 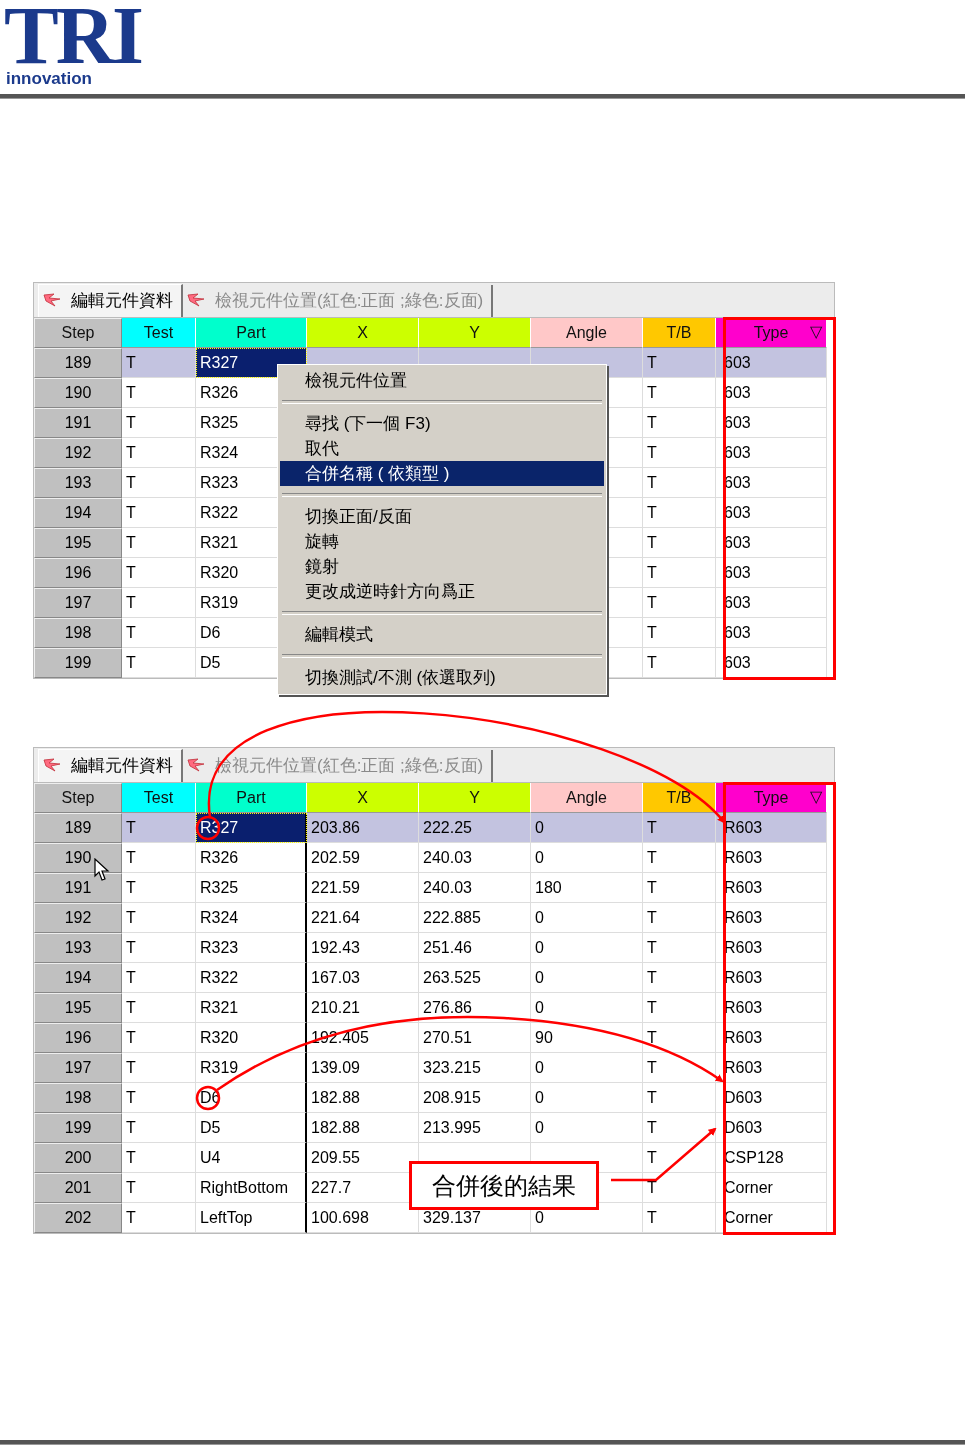 What do you see at coordinates (363, 1068) in the screenshot?
I see `table-cell: 139.09` at bounding box center [363, 1068].